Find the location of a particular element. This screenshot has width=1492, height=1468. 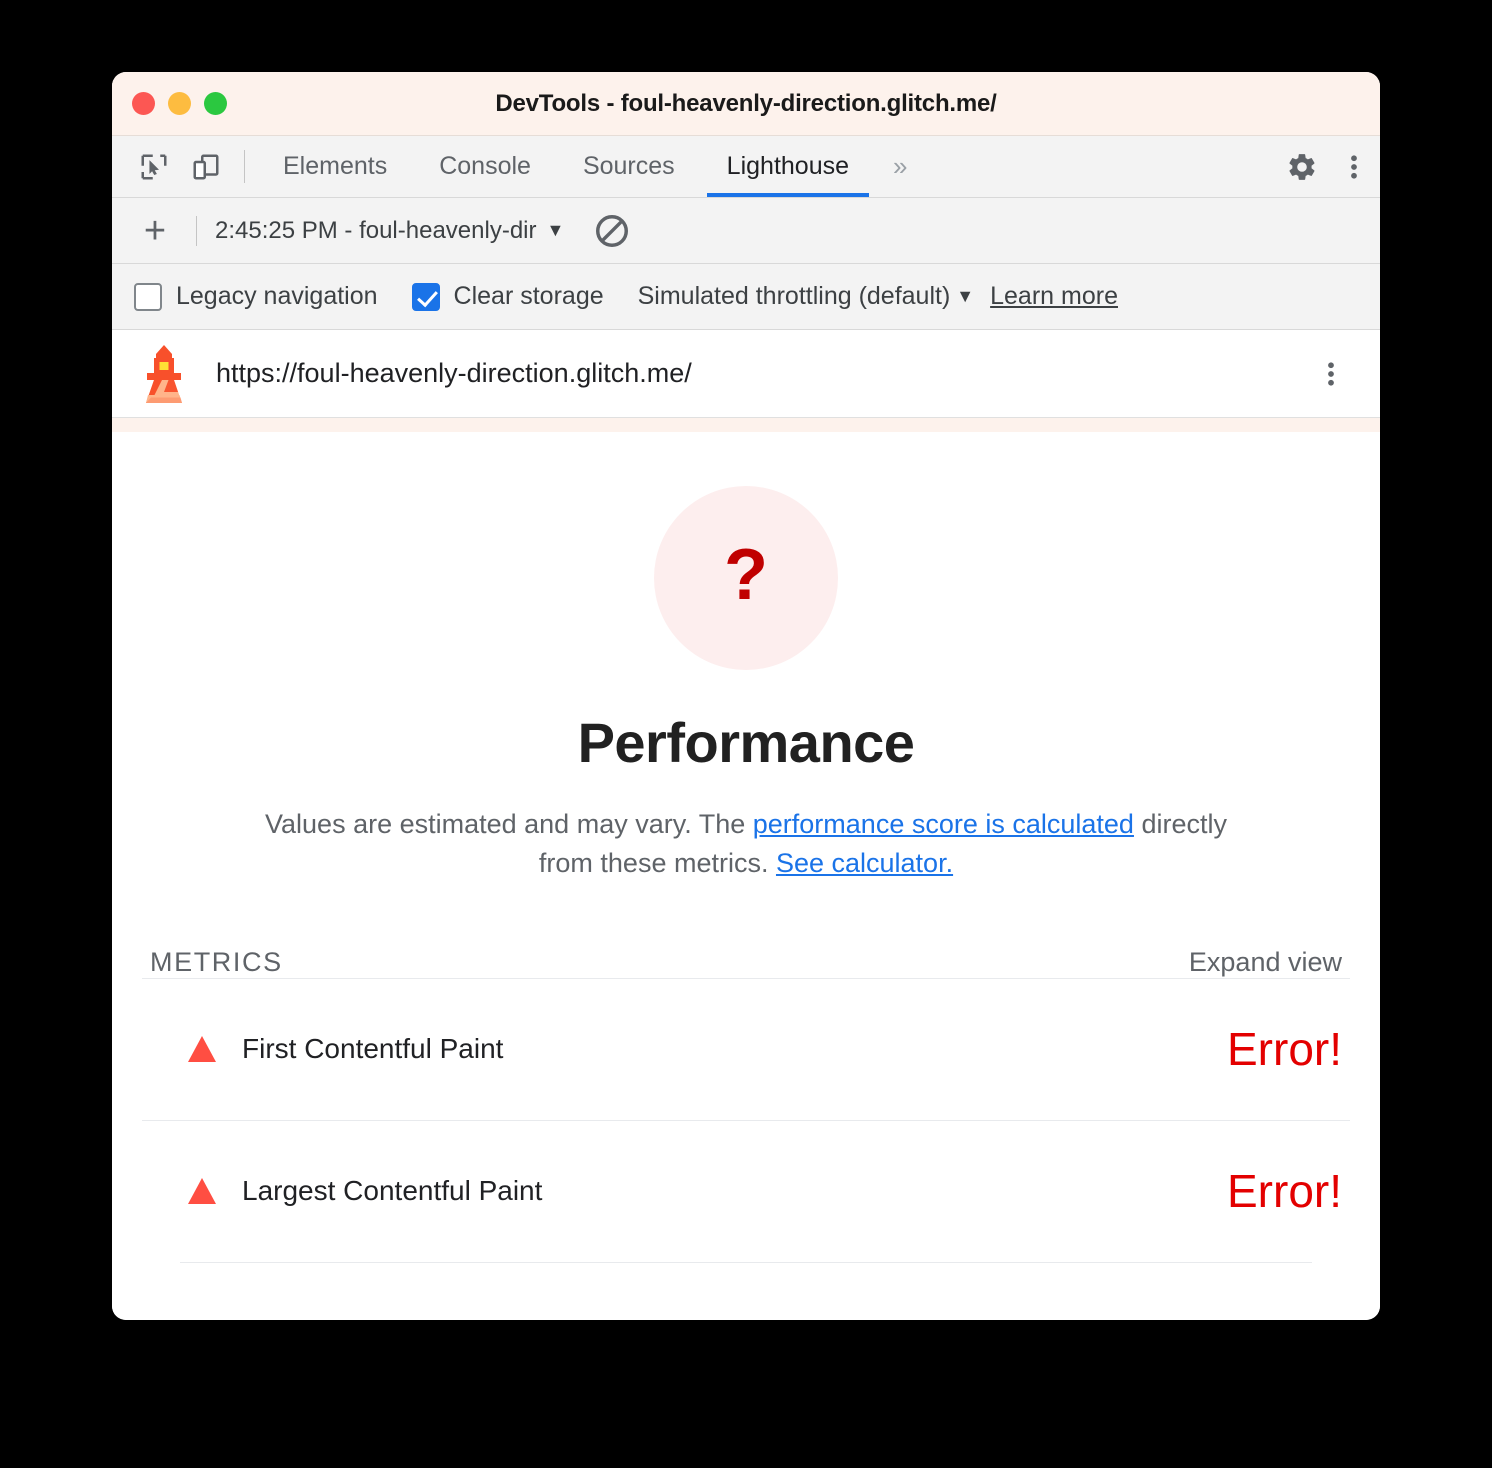

legacy-navigation-setting: Legacy navigation is located at coordinates (256, 296).